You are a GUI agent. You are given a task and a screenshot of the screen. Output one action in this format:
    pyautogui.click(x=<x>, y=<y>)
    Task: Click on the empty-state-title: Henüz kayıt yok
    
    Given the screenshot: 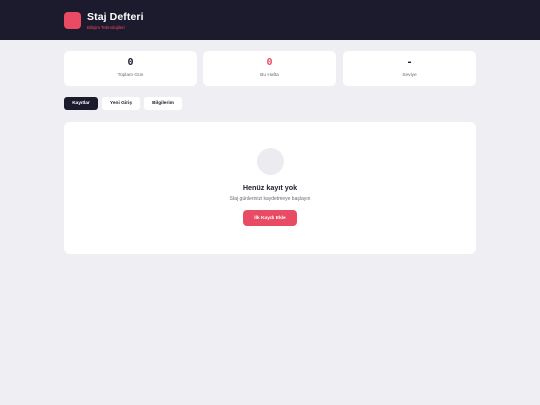 What is the action you would take?
    pyautogui.click(x=270, y=187)
    